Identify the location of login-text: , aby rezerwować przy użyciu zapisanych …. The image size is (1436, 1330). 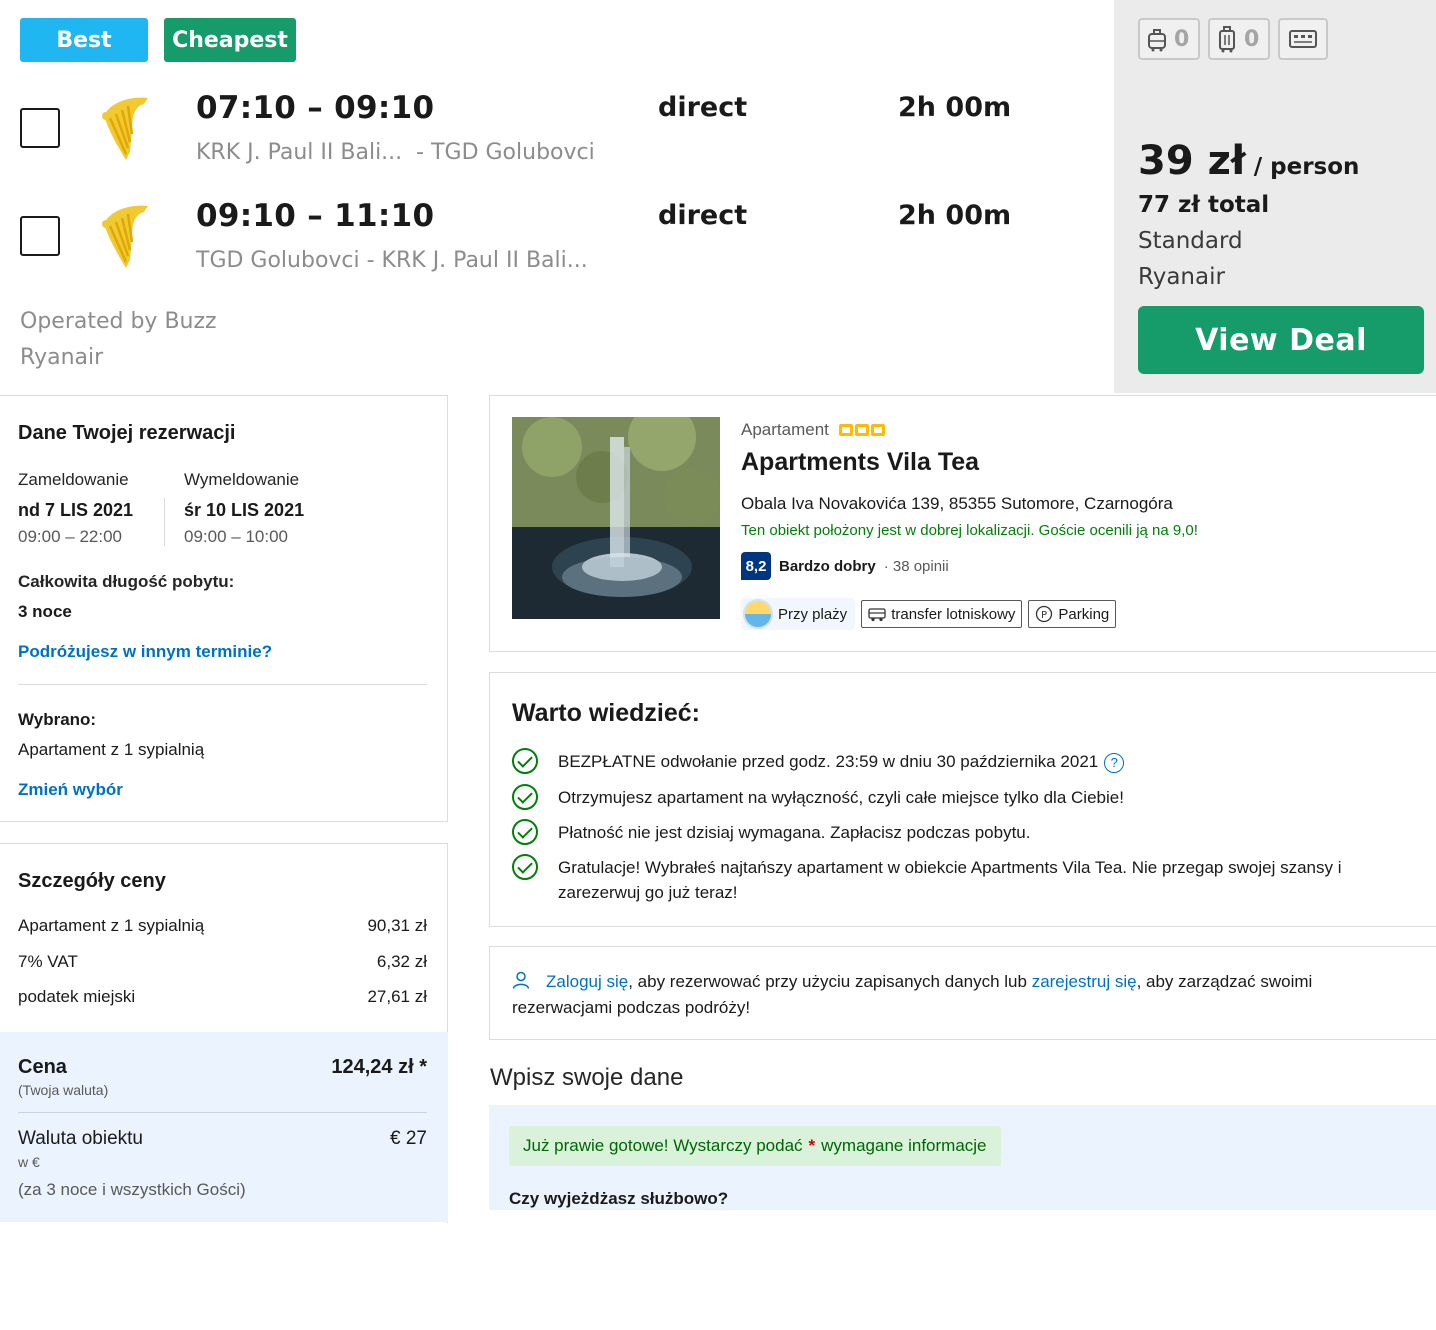
(830, 981).